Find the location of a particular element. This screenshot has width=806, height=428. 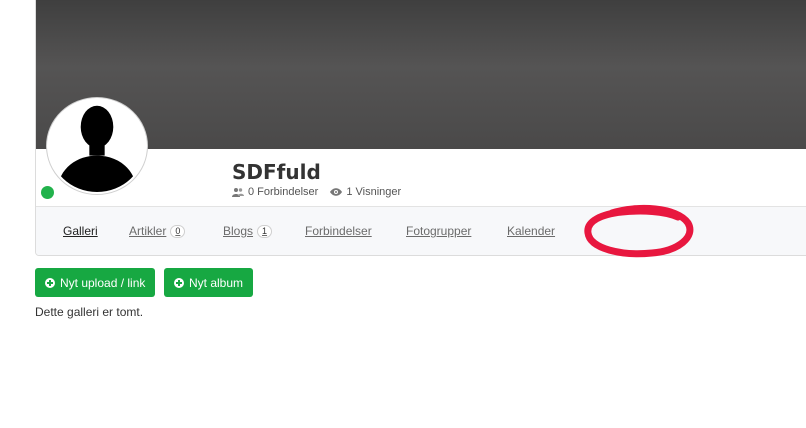

tab-kalender: Kalender is located at coordinates (531, 231).